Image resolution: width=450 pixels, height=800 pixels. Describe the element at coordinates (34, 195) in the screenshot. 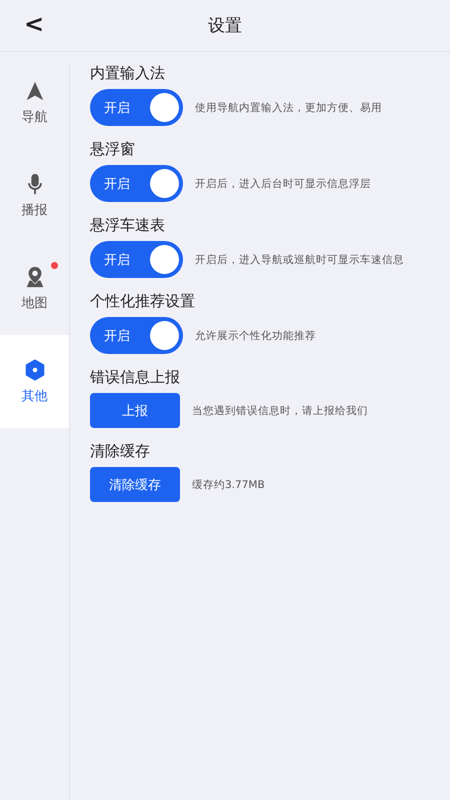

I see `sidebar-tab: 播报` at that location.